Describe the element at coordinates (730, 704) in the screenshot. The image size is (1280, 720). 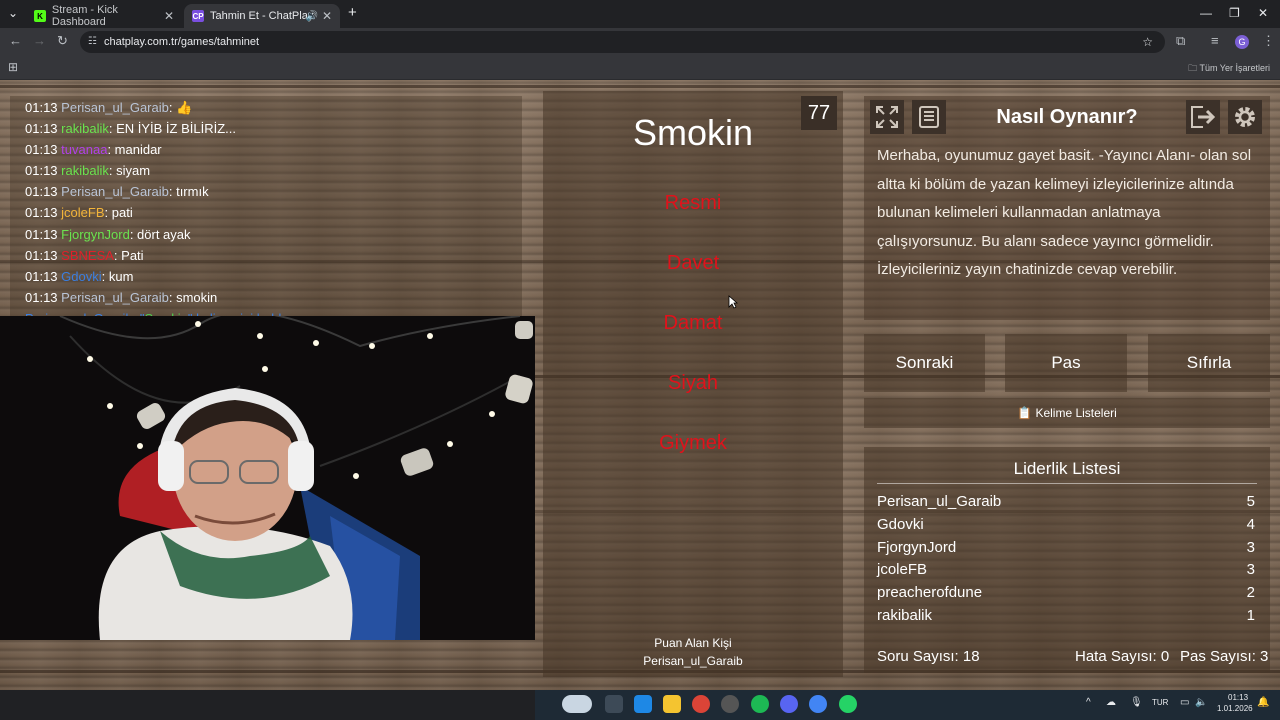
I see `app-icon` at that location.